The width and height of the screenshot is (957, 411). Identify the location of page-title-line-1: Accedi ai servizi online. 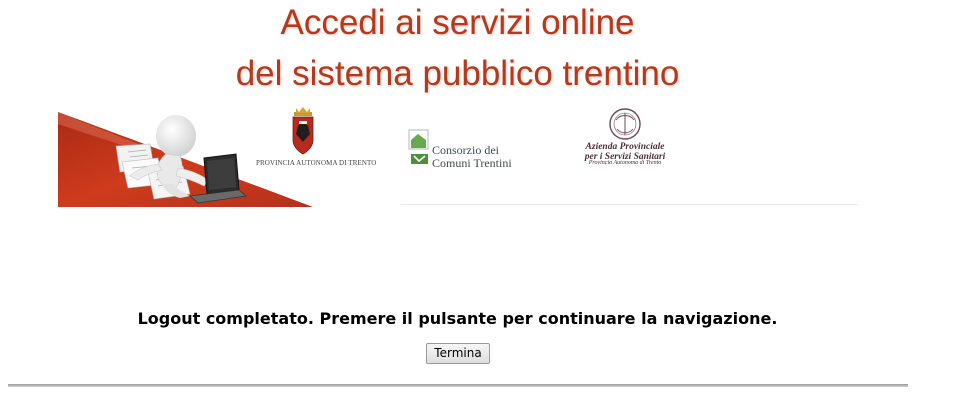
(457, 22).